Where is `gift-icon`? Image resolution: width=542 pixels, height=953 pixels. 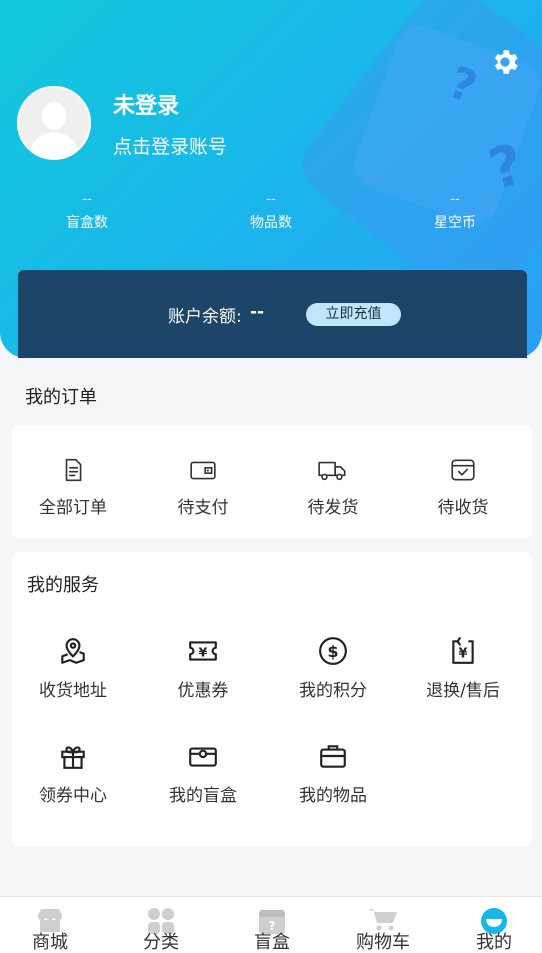
gift-icon is located at coordinates (73, 757).